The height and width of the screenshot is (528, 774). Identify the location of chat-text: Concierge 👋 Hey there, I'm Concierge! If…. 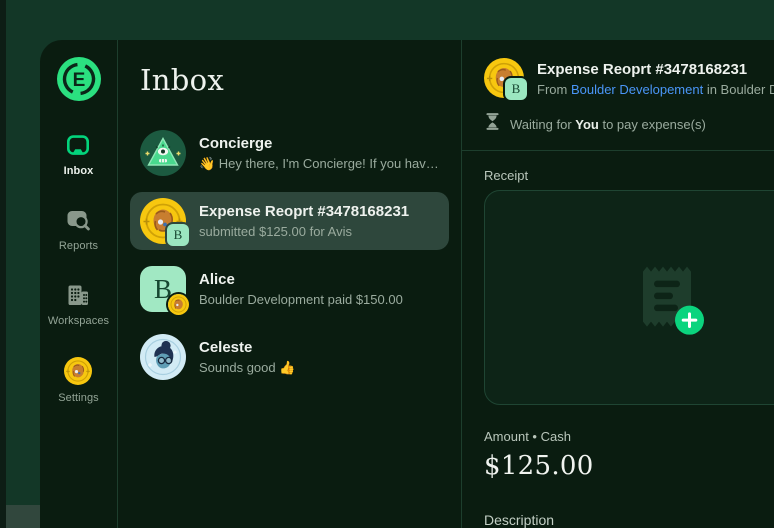
(319, 153).